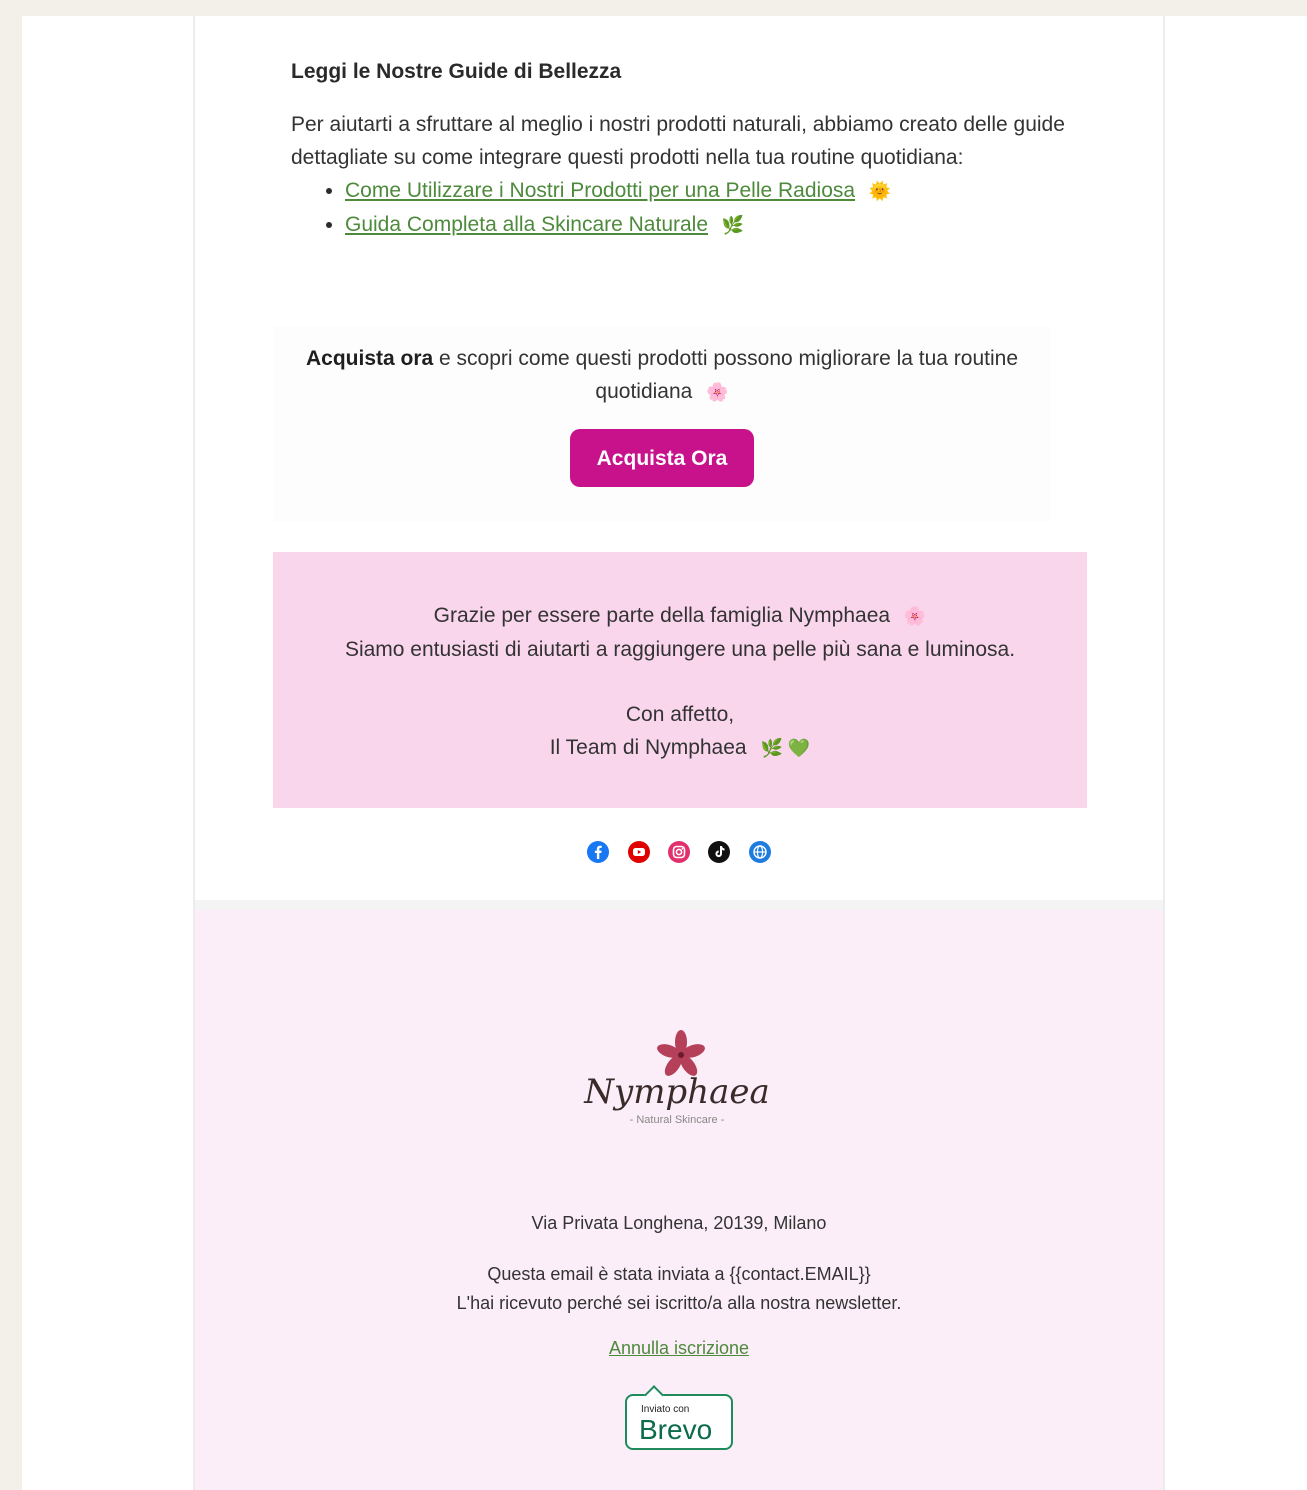 The width and height of the screenshot is (1307, 1490). Describe the element at coordinates (662, 458) in the screenshot. I see `shop-now-button: Acquista Ora` at that location.